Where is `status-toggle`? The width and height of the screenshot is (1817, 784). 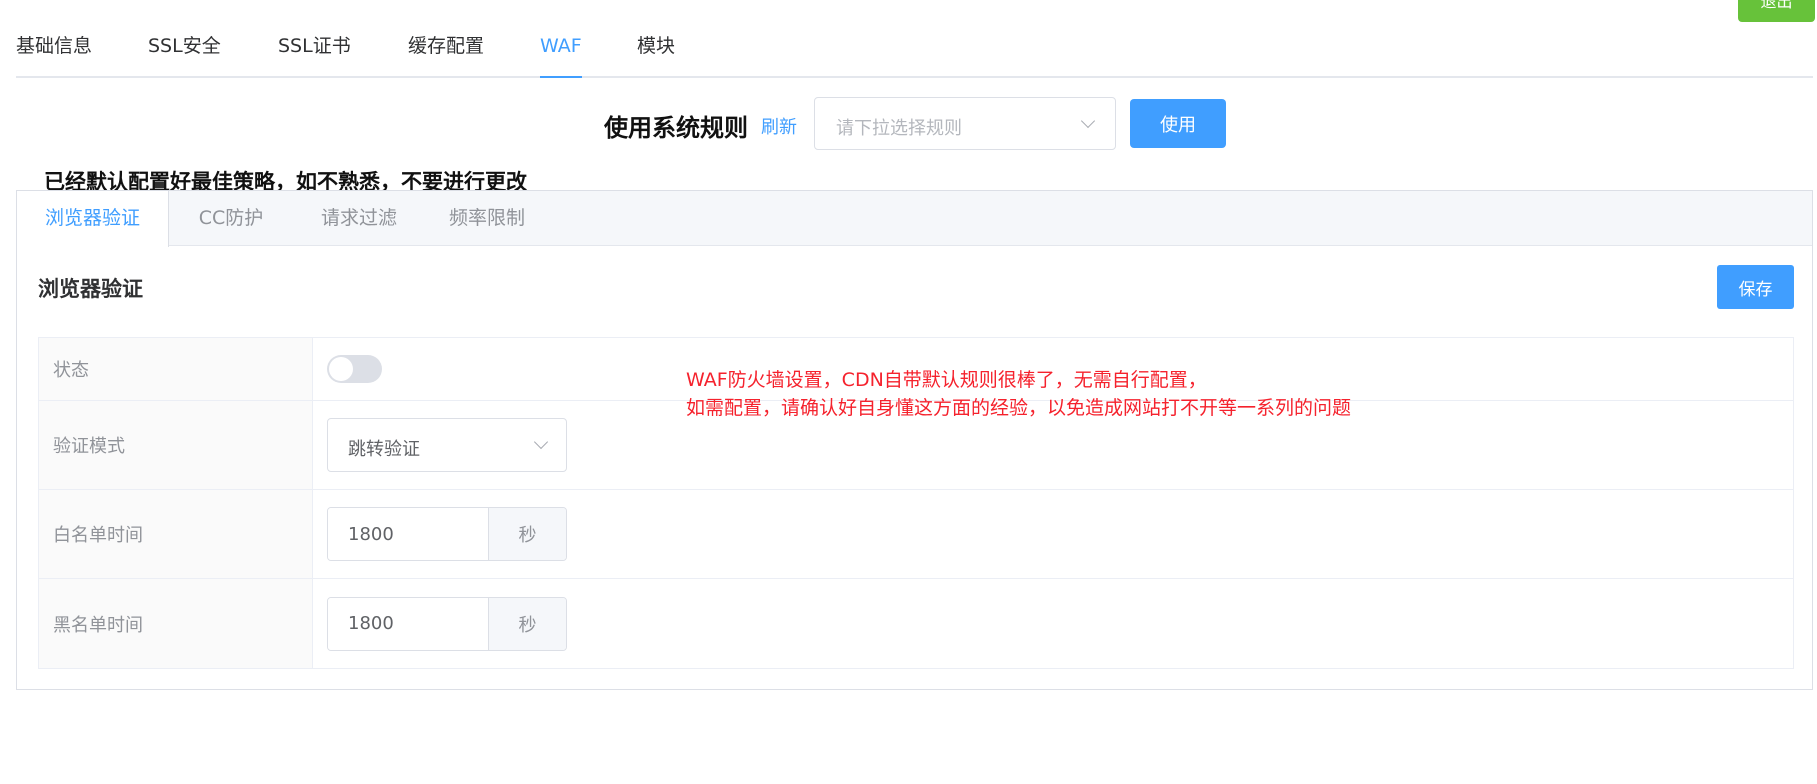 status-toggle is located at coordinates (354, 369).